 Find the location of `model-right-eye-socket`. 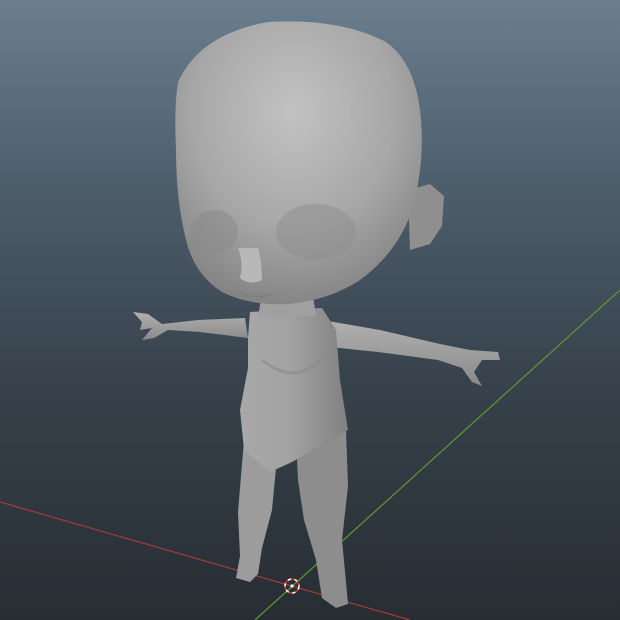

model-right-eye-socket is located at coordinates (316, 232).